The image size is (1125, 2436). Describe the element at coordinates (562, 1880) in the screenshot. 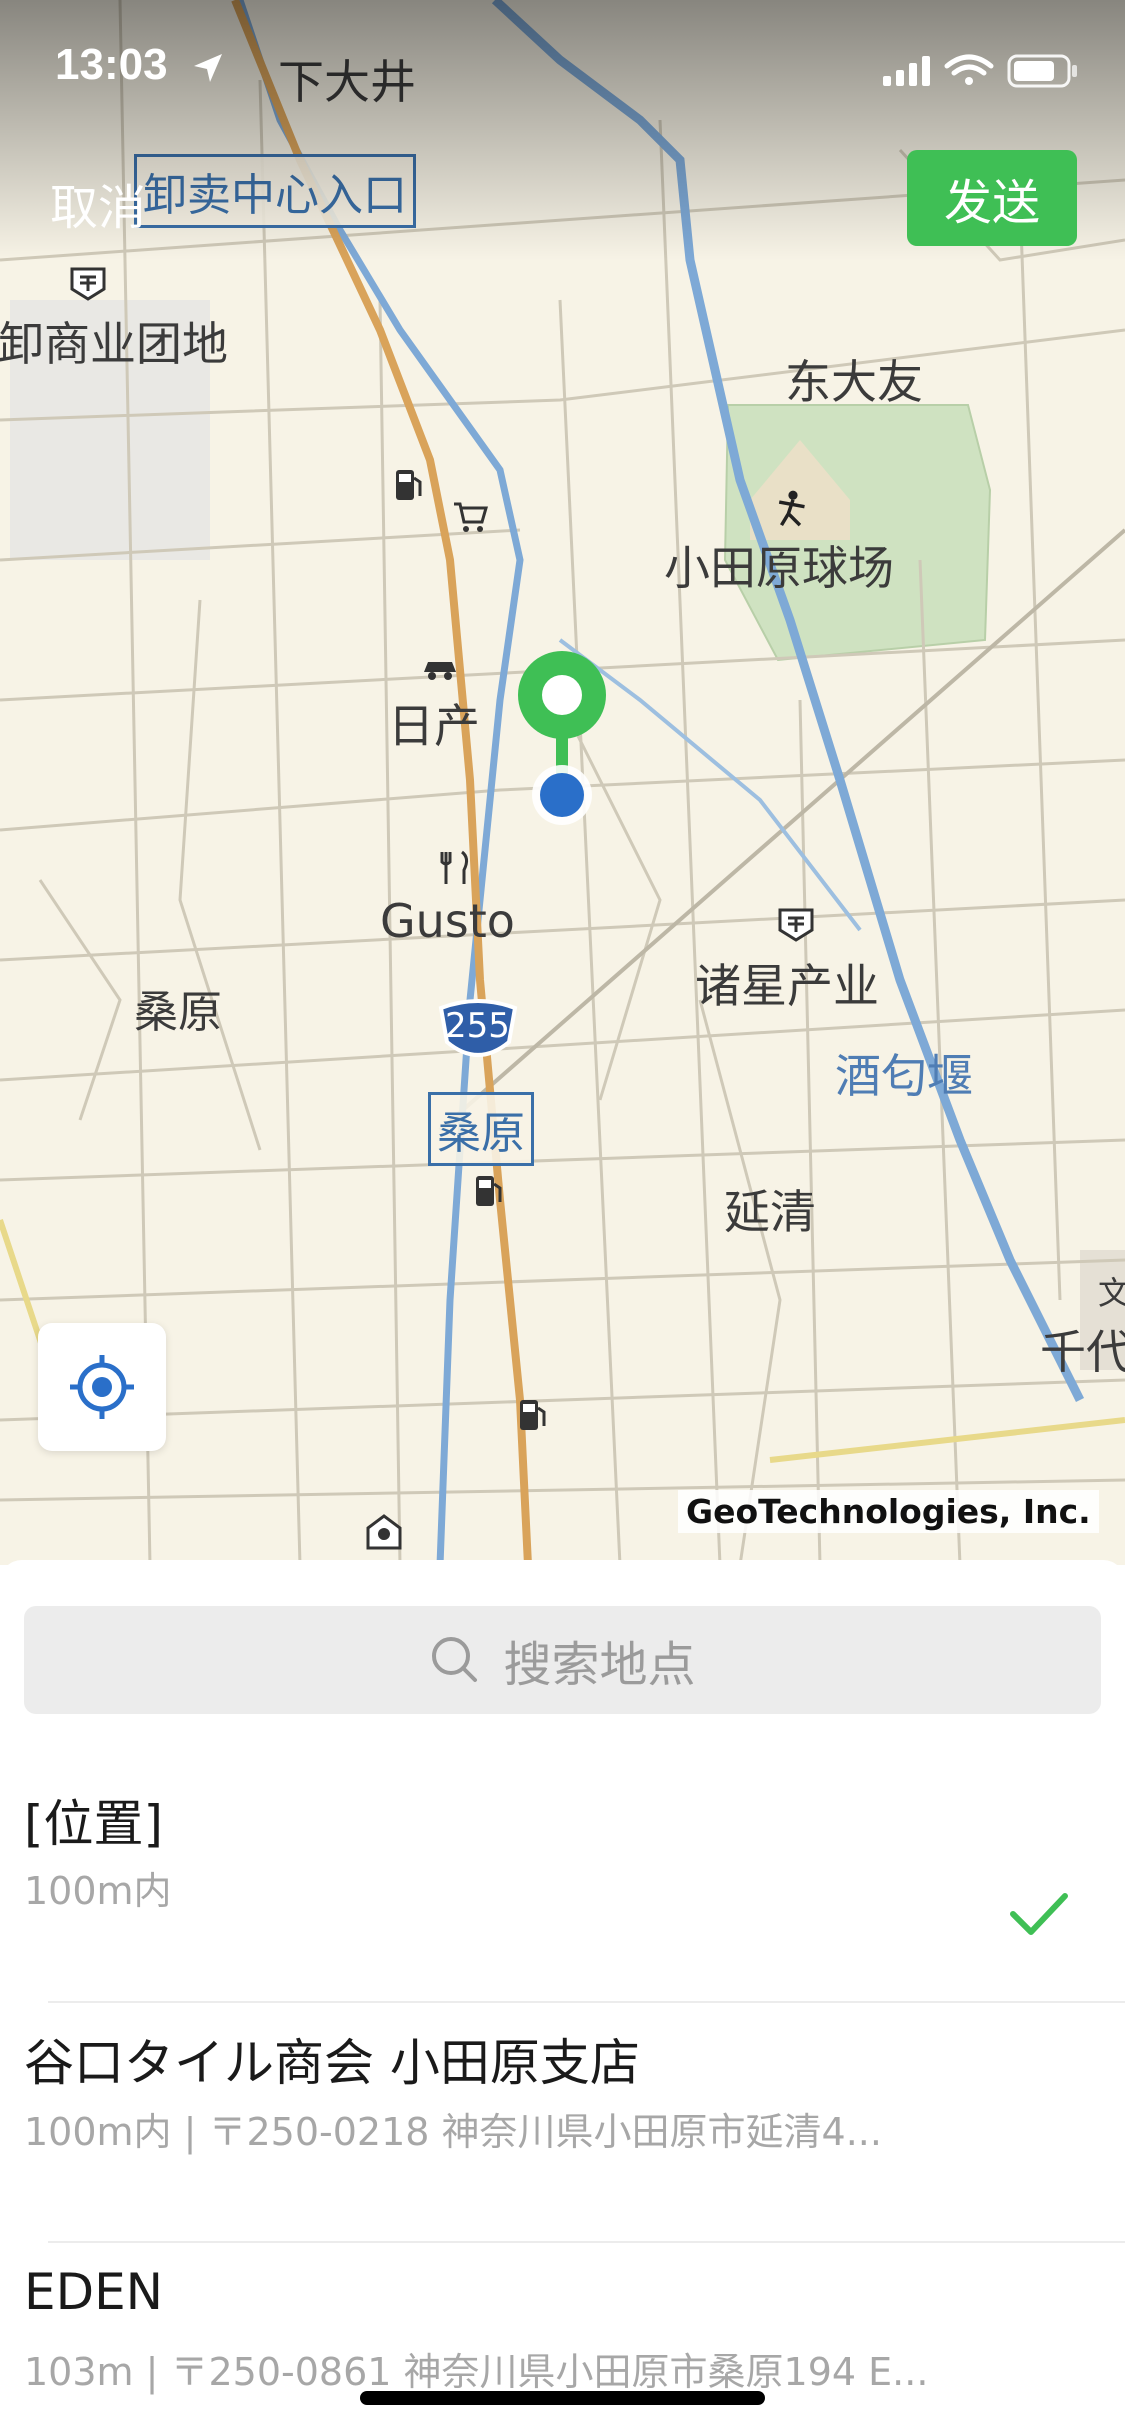

I see `list-item: [位置] 100m内` at that location.